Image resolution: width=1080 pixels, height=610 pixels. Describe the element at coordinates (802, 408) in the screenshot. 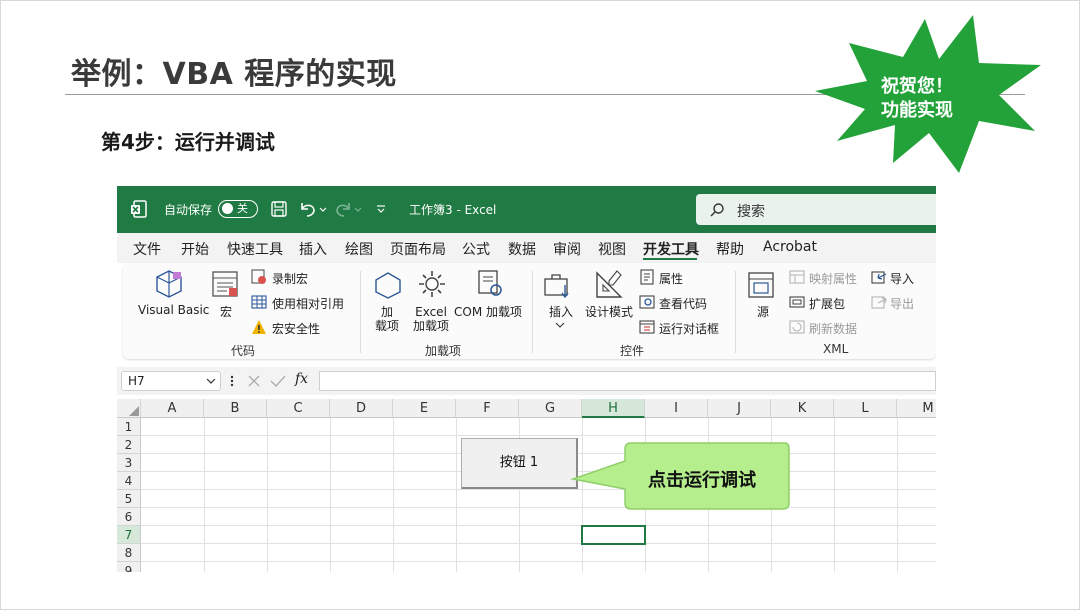

I see `column-header: K` at that location.